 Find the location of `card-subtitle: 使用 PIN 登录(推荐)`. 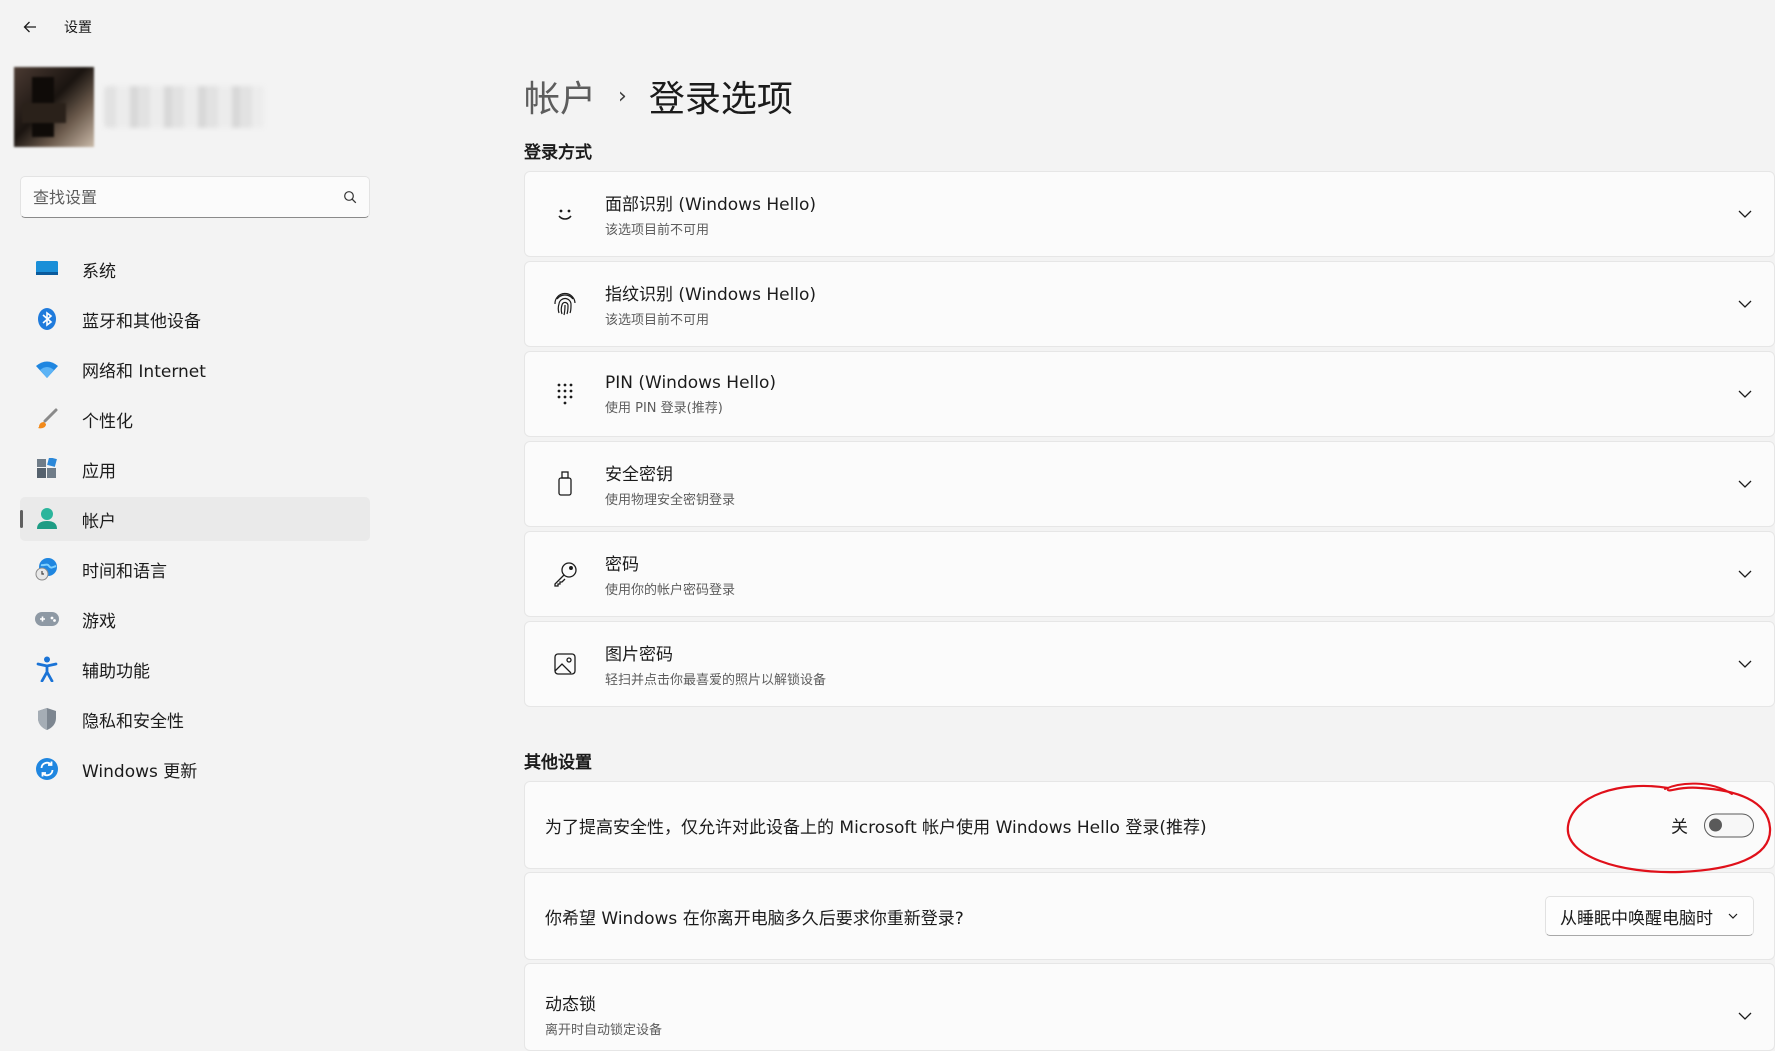

card-subtitle: 使用 PIN 登录(推荐) is located at coordinates (664, 408).